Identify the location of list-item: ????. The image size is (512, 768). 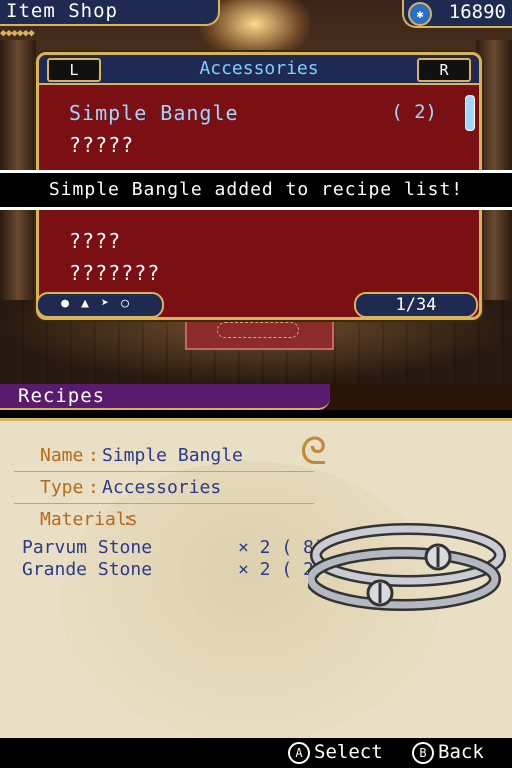
(95, 241).